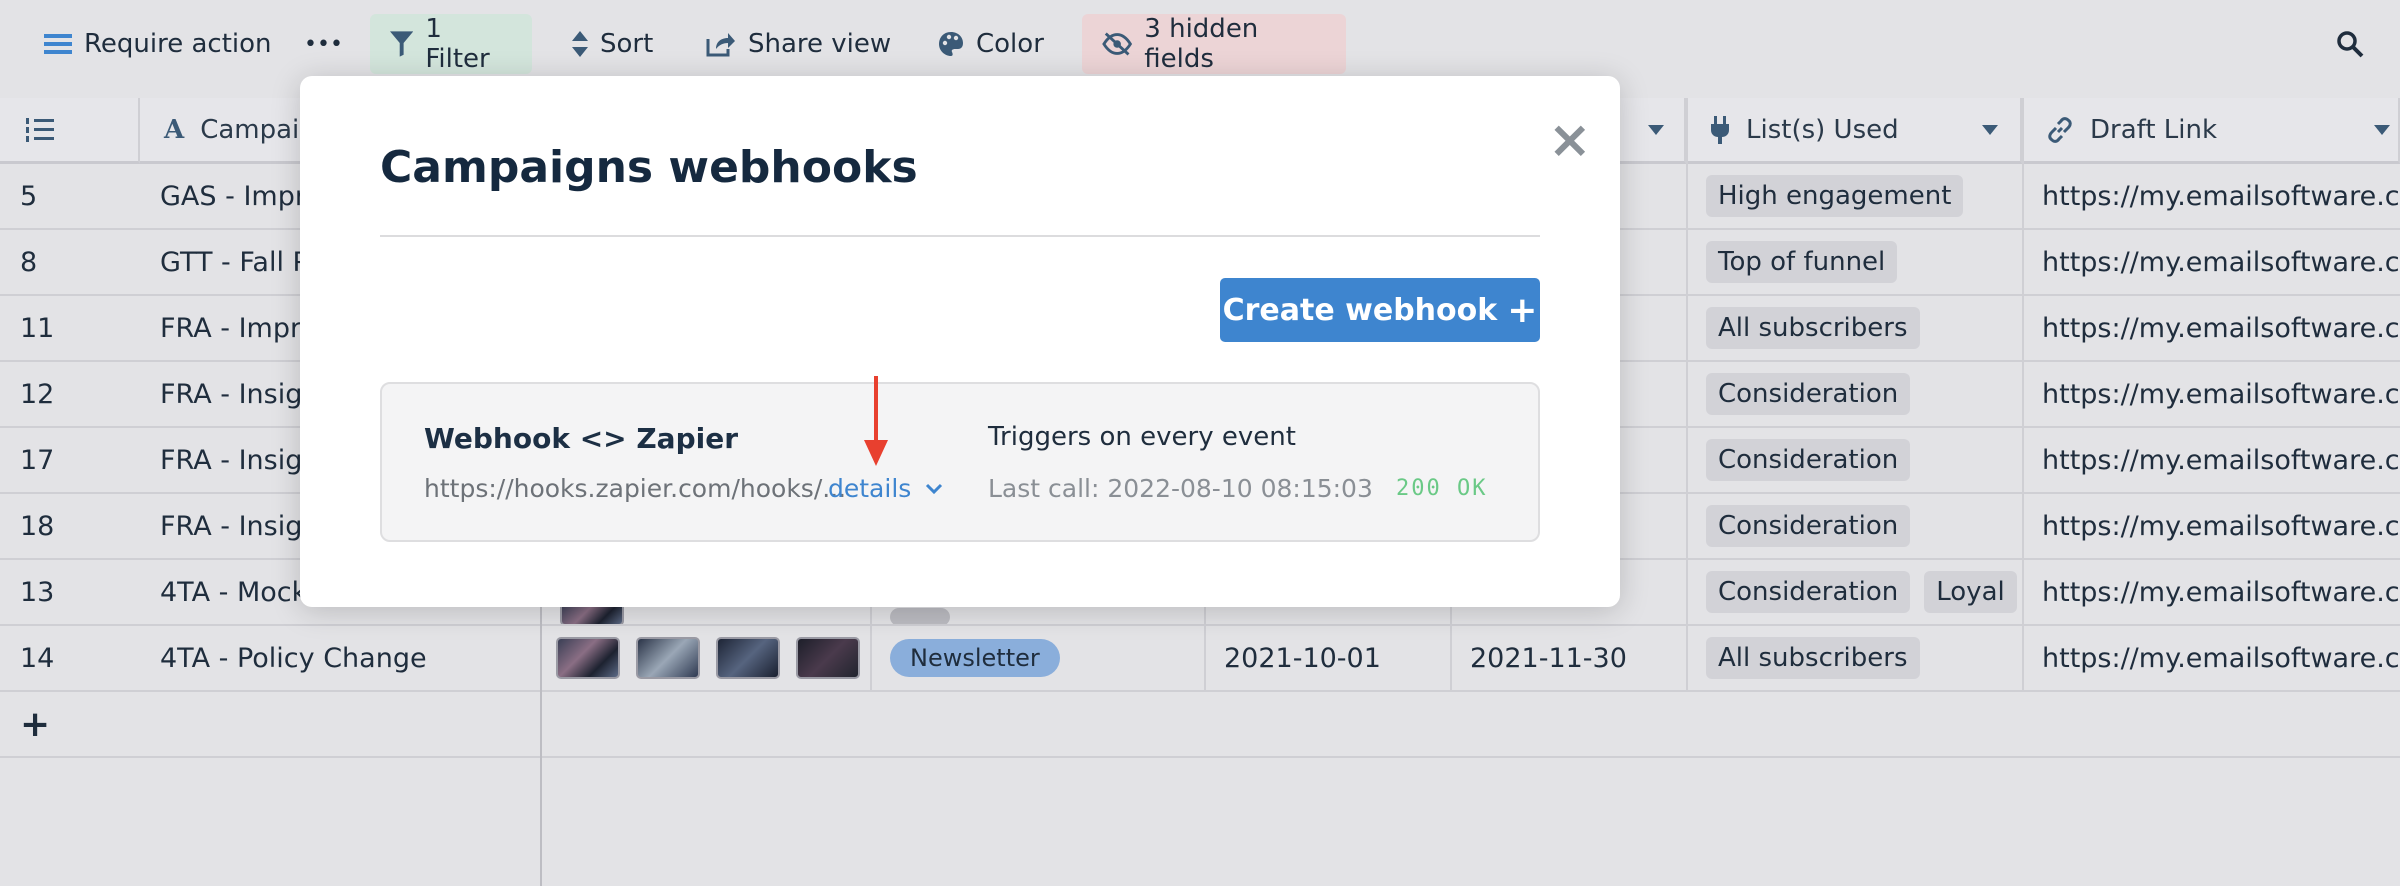  I want to click on modal-title: Campaigns webhooks, so click(649, 167).